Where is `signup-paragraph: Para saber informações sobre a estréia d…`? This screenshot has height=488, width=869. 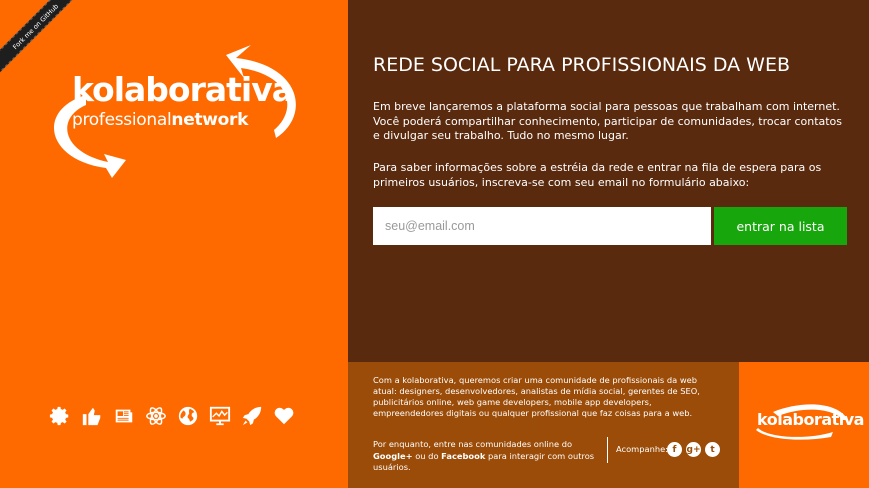
signup-paragraph: Para saber informações sobre a estréia d… is located at coordinates (597, 175).